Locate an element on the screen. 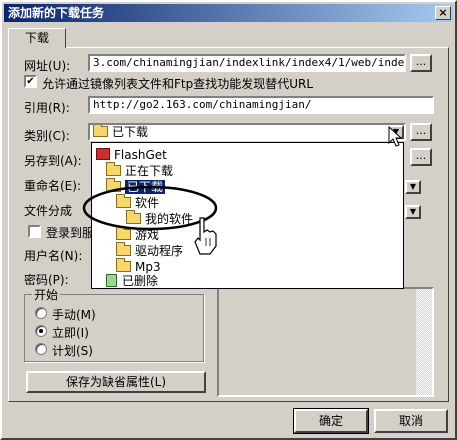 The width and height of the screenshot is (457, 440). recycle-bin-icon is located at coordinates (111, 280).